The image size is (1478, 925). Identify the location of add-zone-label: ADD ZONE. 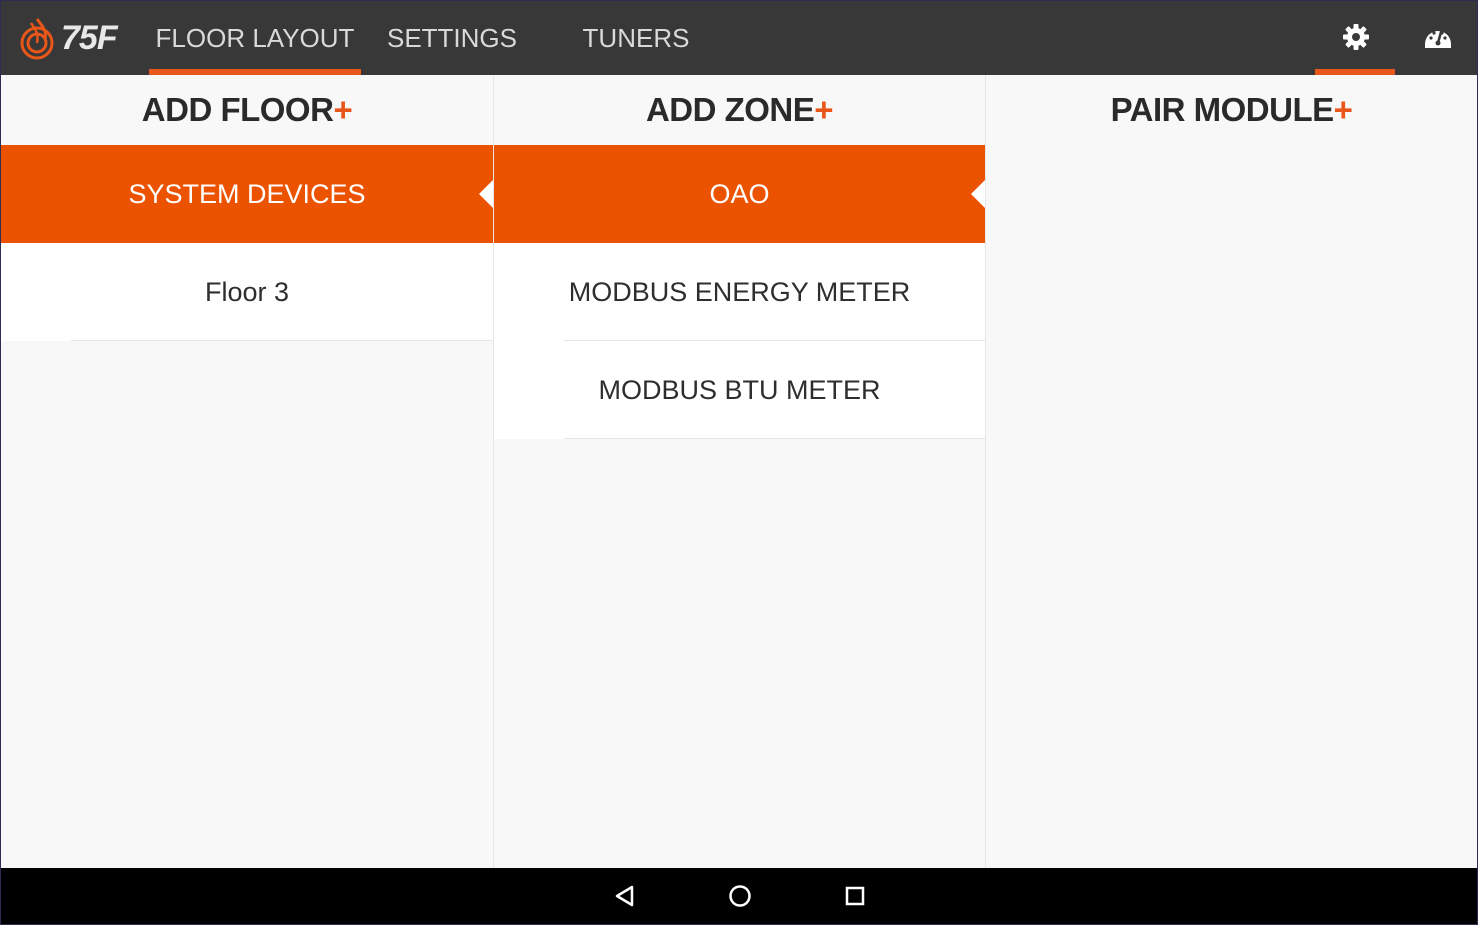
(730, 109).